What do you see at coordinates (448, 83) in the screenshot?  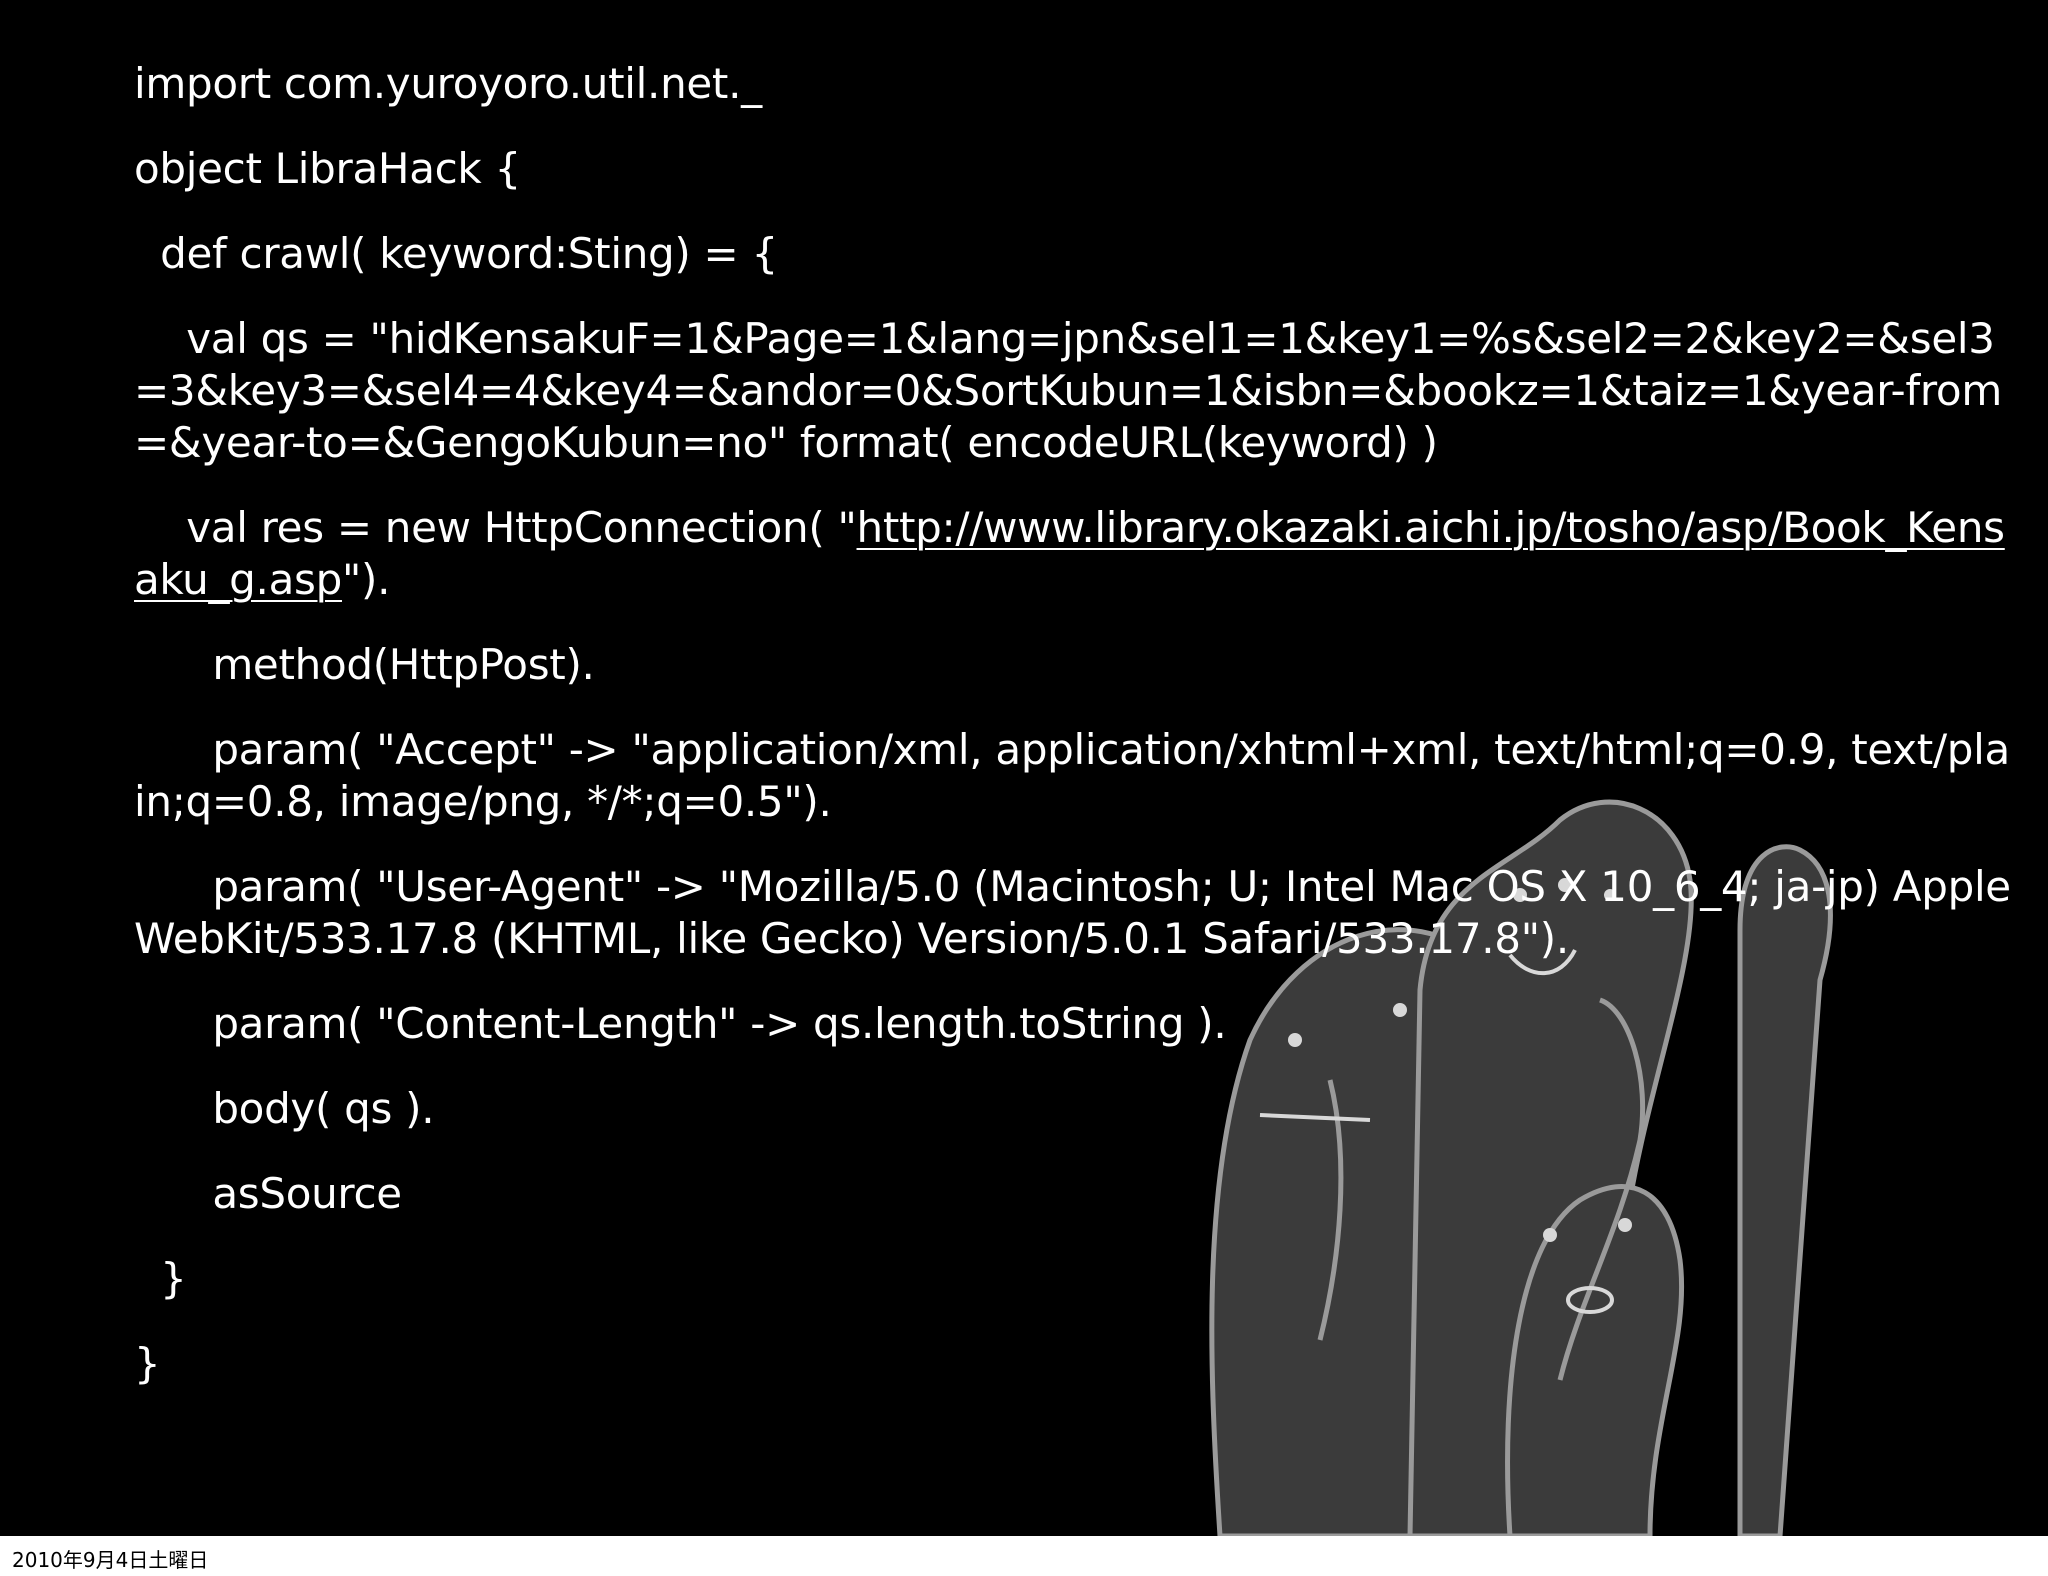 I see `code-line-import: import com.yuroyoro.util.net._` at bounding box center [448, 83].